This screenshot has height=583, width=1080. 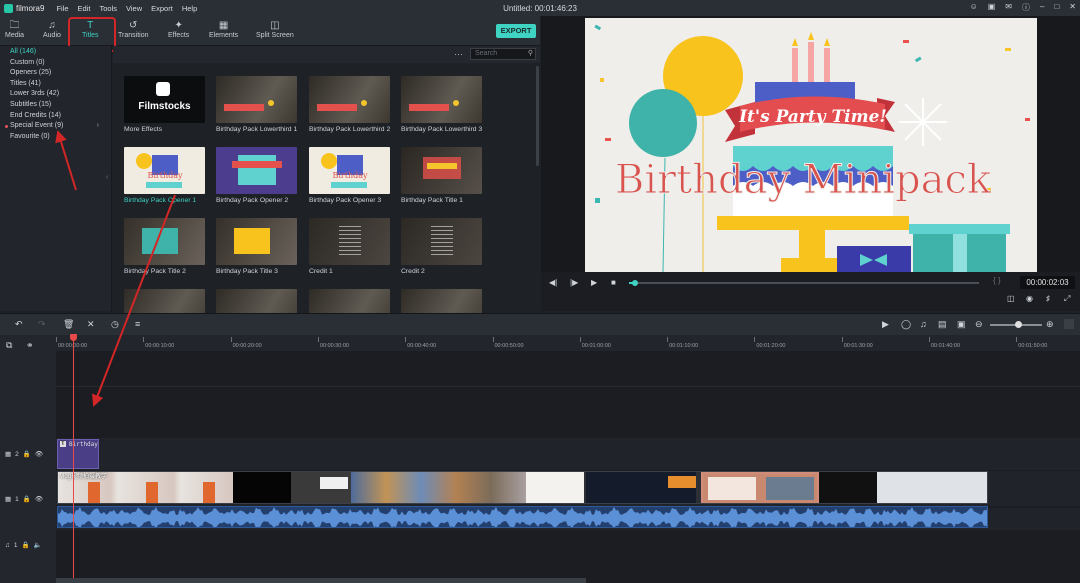 I want to click on zoom-handle, so click(x=1018, y=324).